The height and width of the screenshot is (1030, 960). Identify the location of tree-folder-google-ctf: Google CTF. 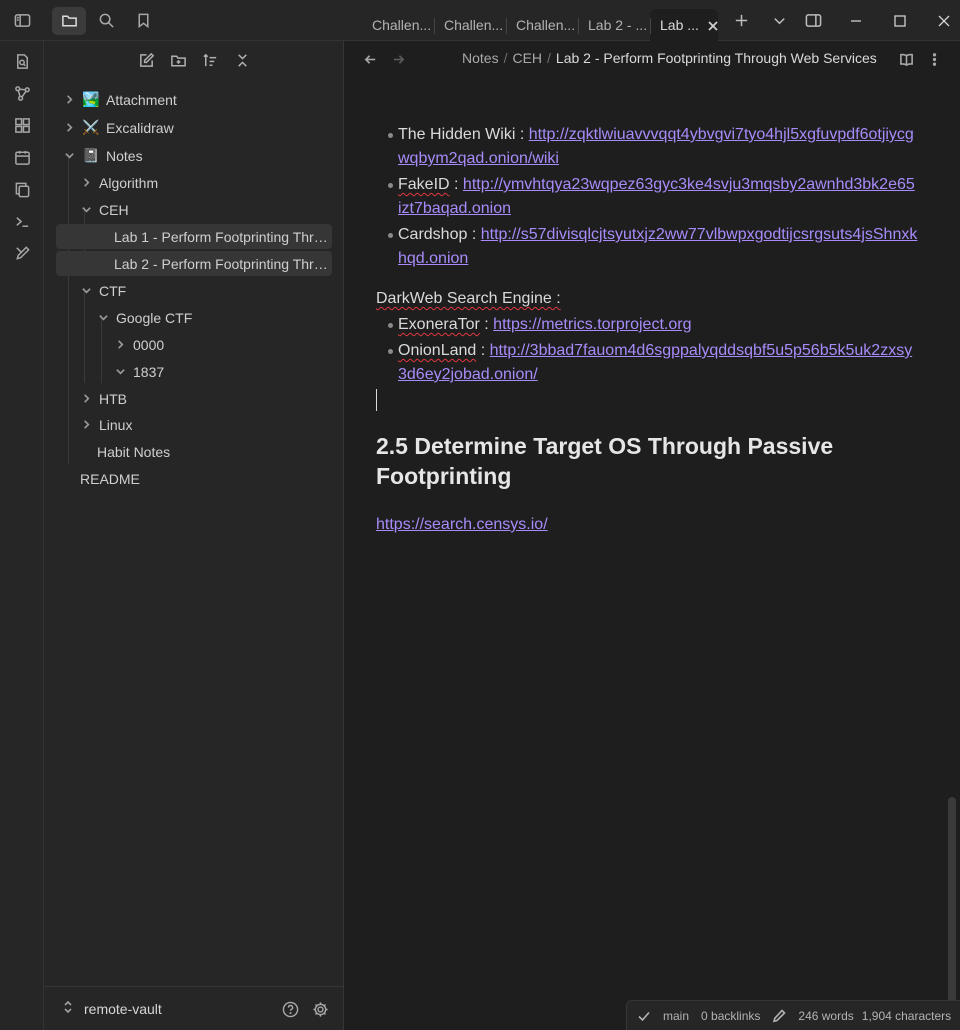
(144, 317).